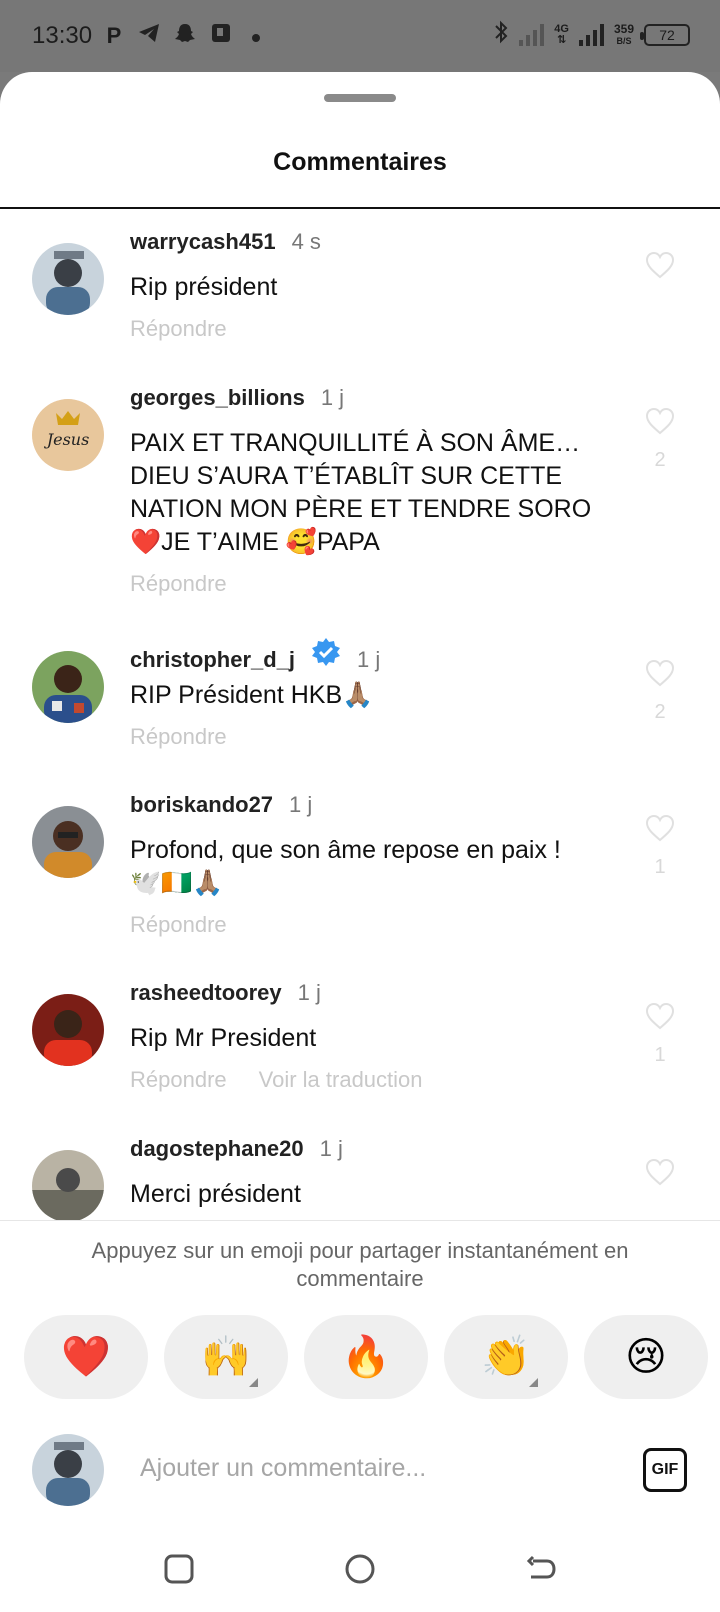  What do you see at coordinates (252, 695) in the screenshot?
I see `comment-text: RIP Président HKB🙏🏽` at bounding box center [252, 695].